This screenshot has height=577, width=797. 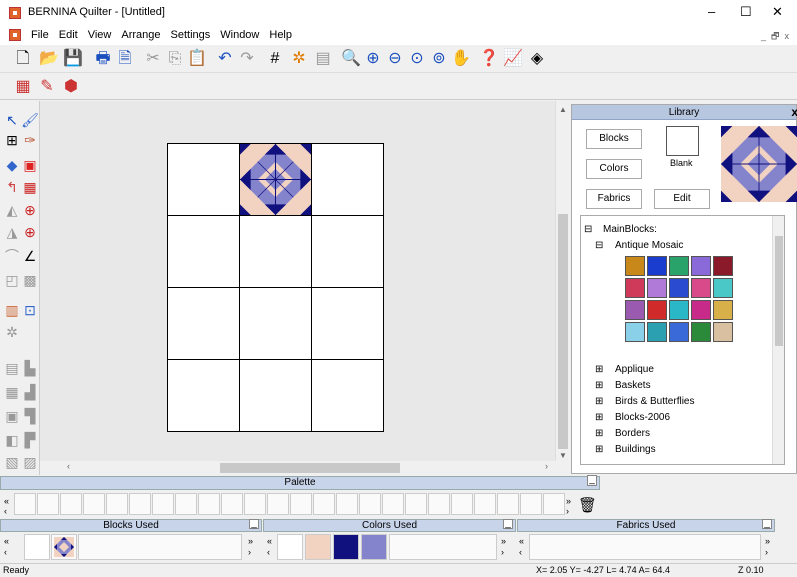 I want to click on colors-used-scroll-left-small: ‹, so click(x=268, y=552).